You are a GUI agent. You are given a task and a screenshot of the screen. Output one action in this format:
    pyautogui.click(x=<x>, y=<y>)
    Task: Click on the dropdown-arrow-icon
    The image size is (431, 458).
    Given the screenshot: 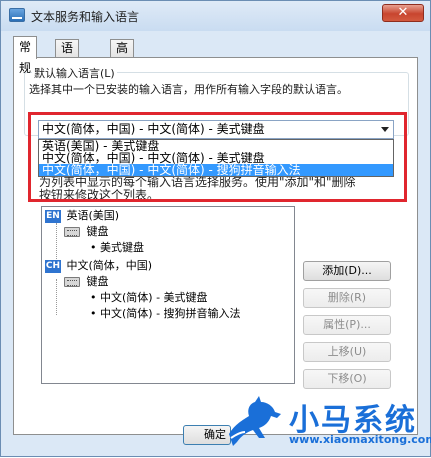 What is the action you would take?
    pyautogui.click(x=385, y=129)
    